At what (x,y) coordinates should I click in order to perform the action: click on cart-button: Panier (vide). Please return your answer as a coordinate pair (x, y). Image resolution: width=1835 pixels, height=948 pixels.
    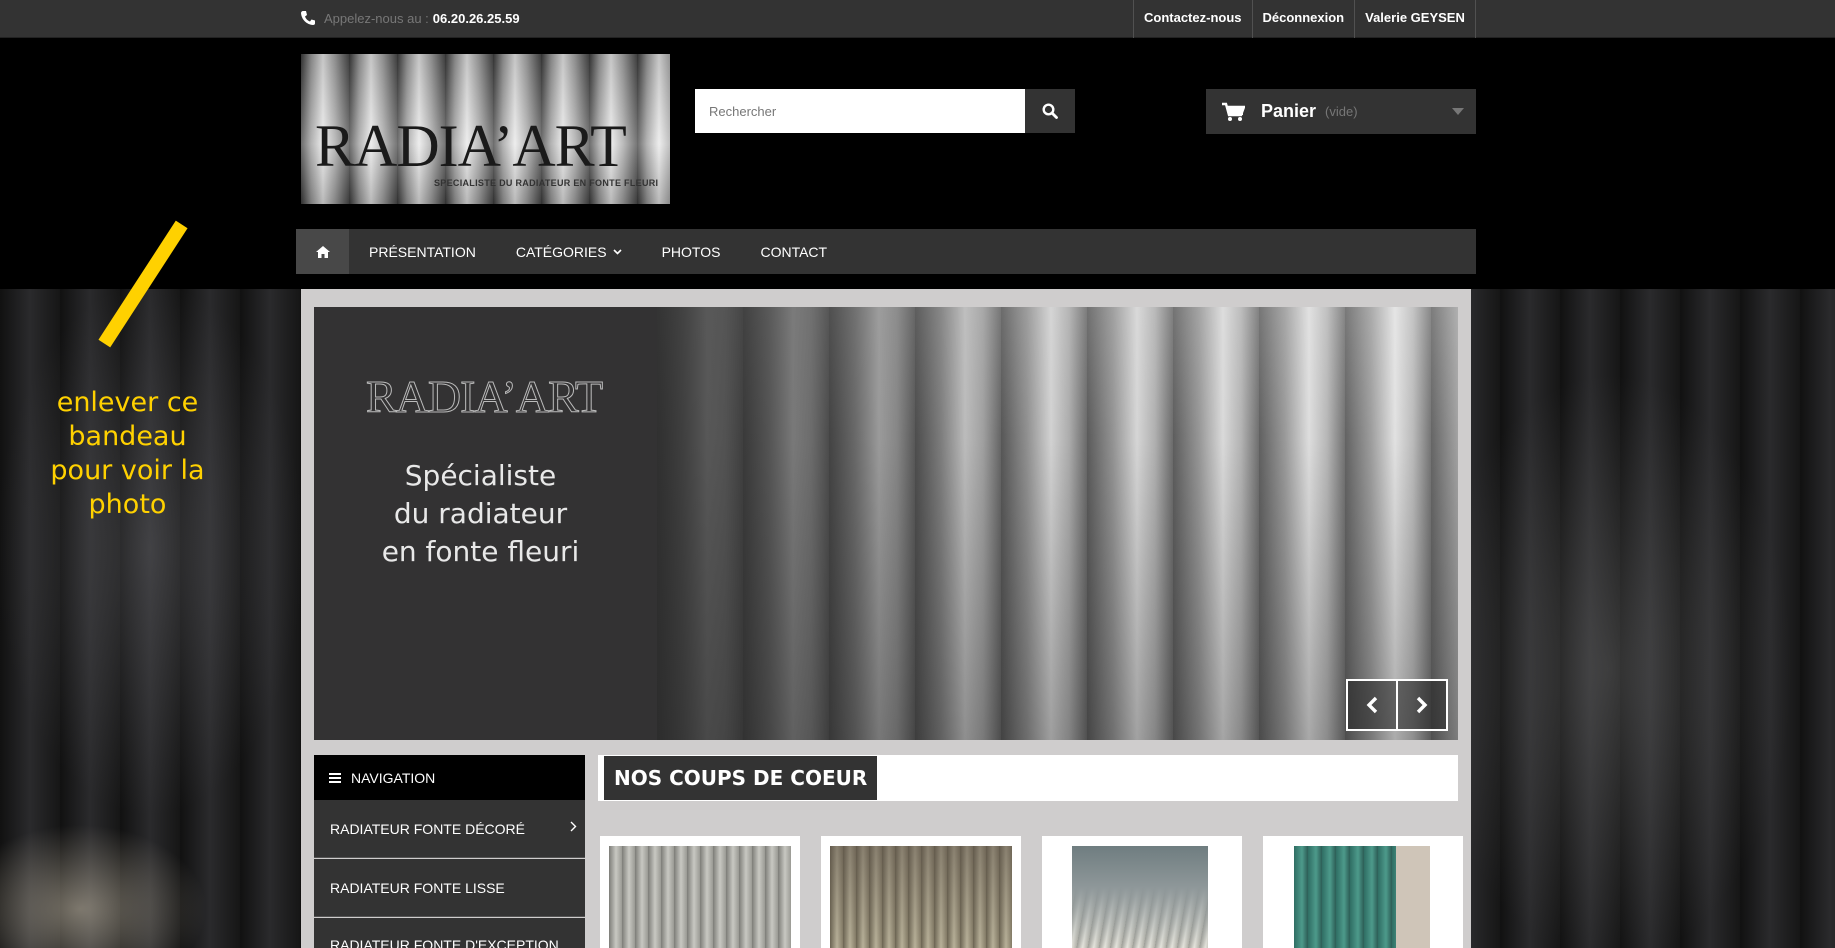
    Looking at the image, I should click on (1341, 111).